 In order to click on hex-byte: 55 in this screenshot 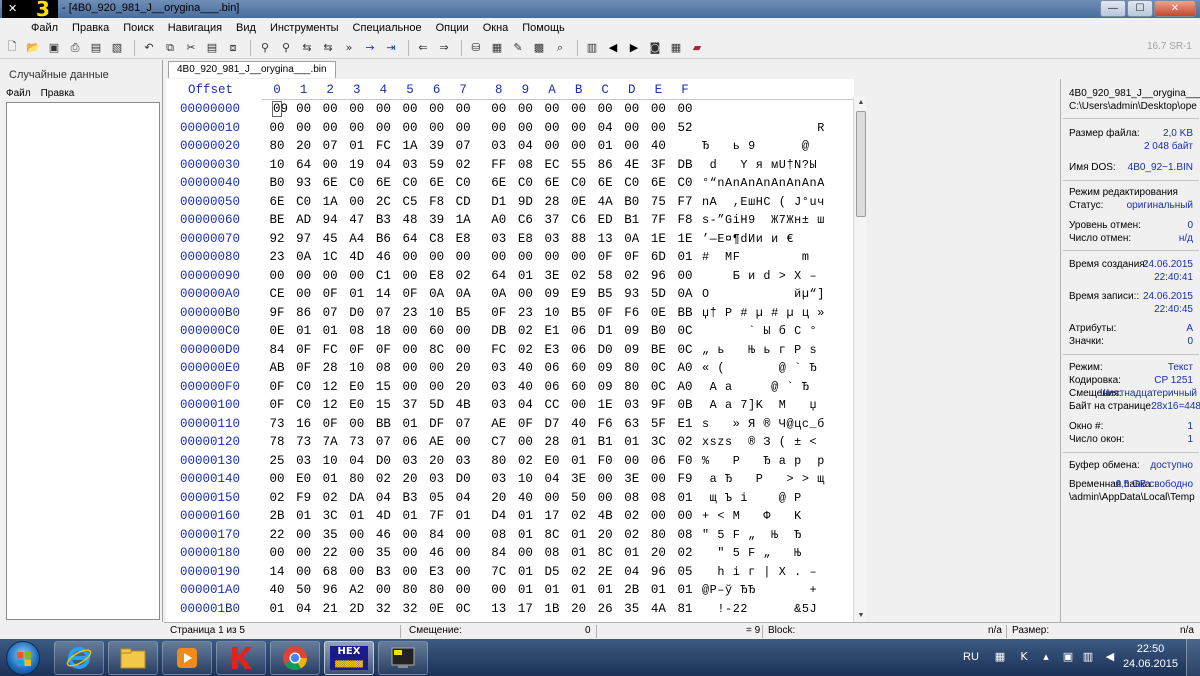, I will do `click(579, 165)`.